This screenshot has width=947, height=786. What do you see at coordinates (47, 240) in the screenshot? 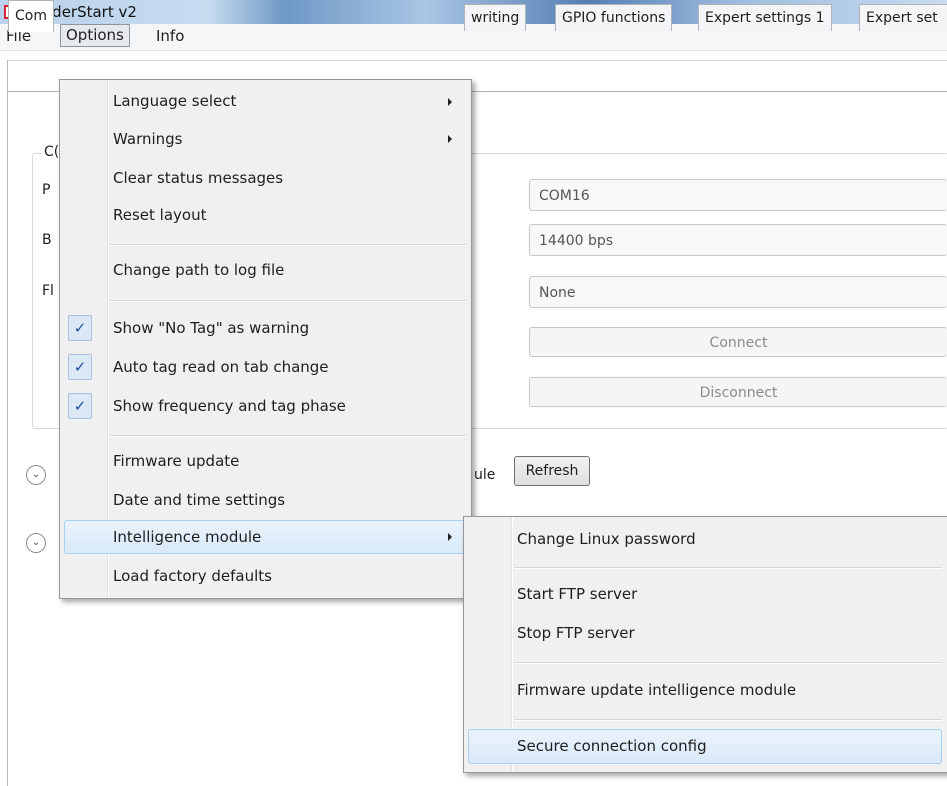
I see `baud-label: B` at bounding box center [47, 240].